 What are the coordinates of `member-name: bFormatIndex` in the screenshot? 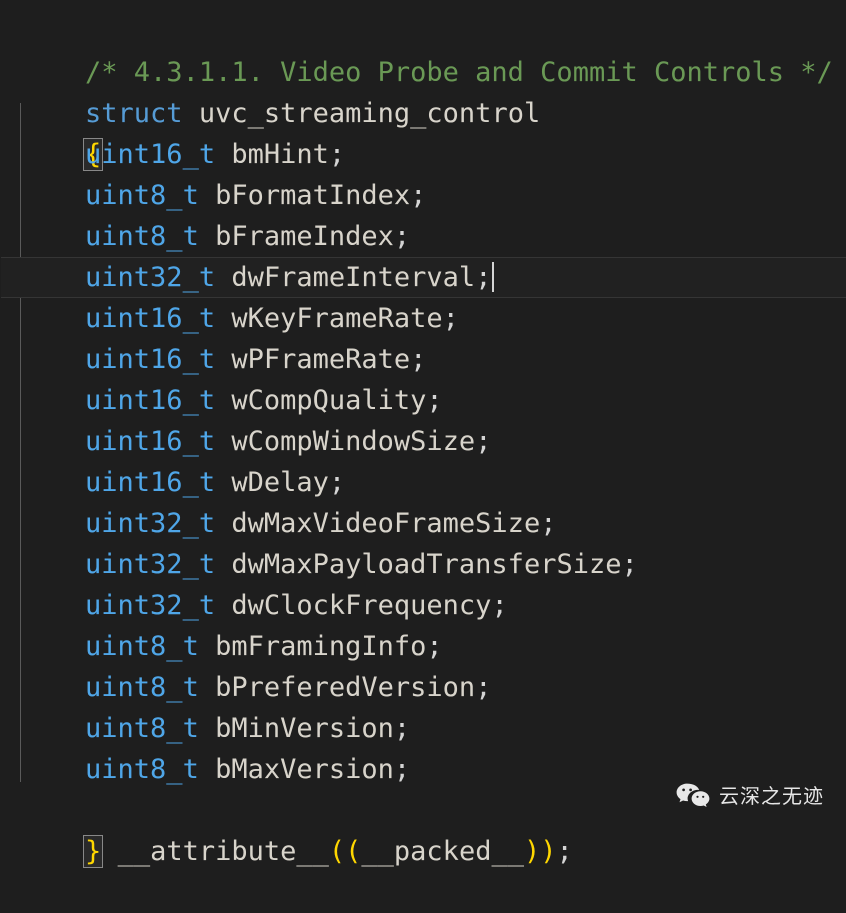 It's located at (313, 195).